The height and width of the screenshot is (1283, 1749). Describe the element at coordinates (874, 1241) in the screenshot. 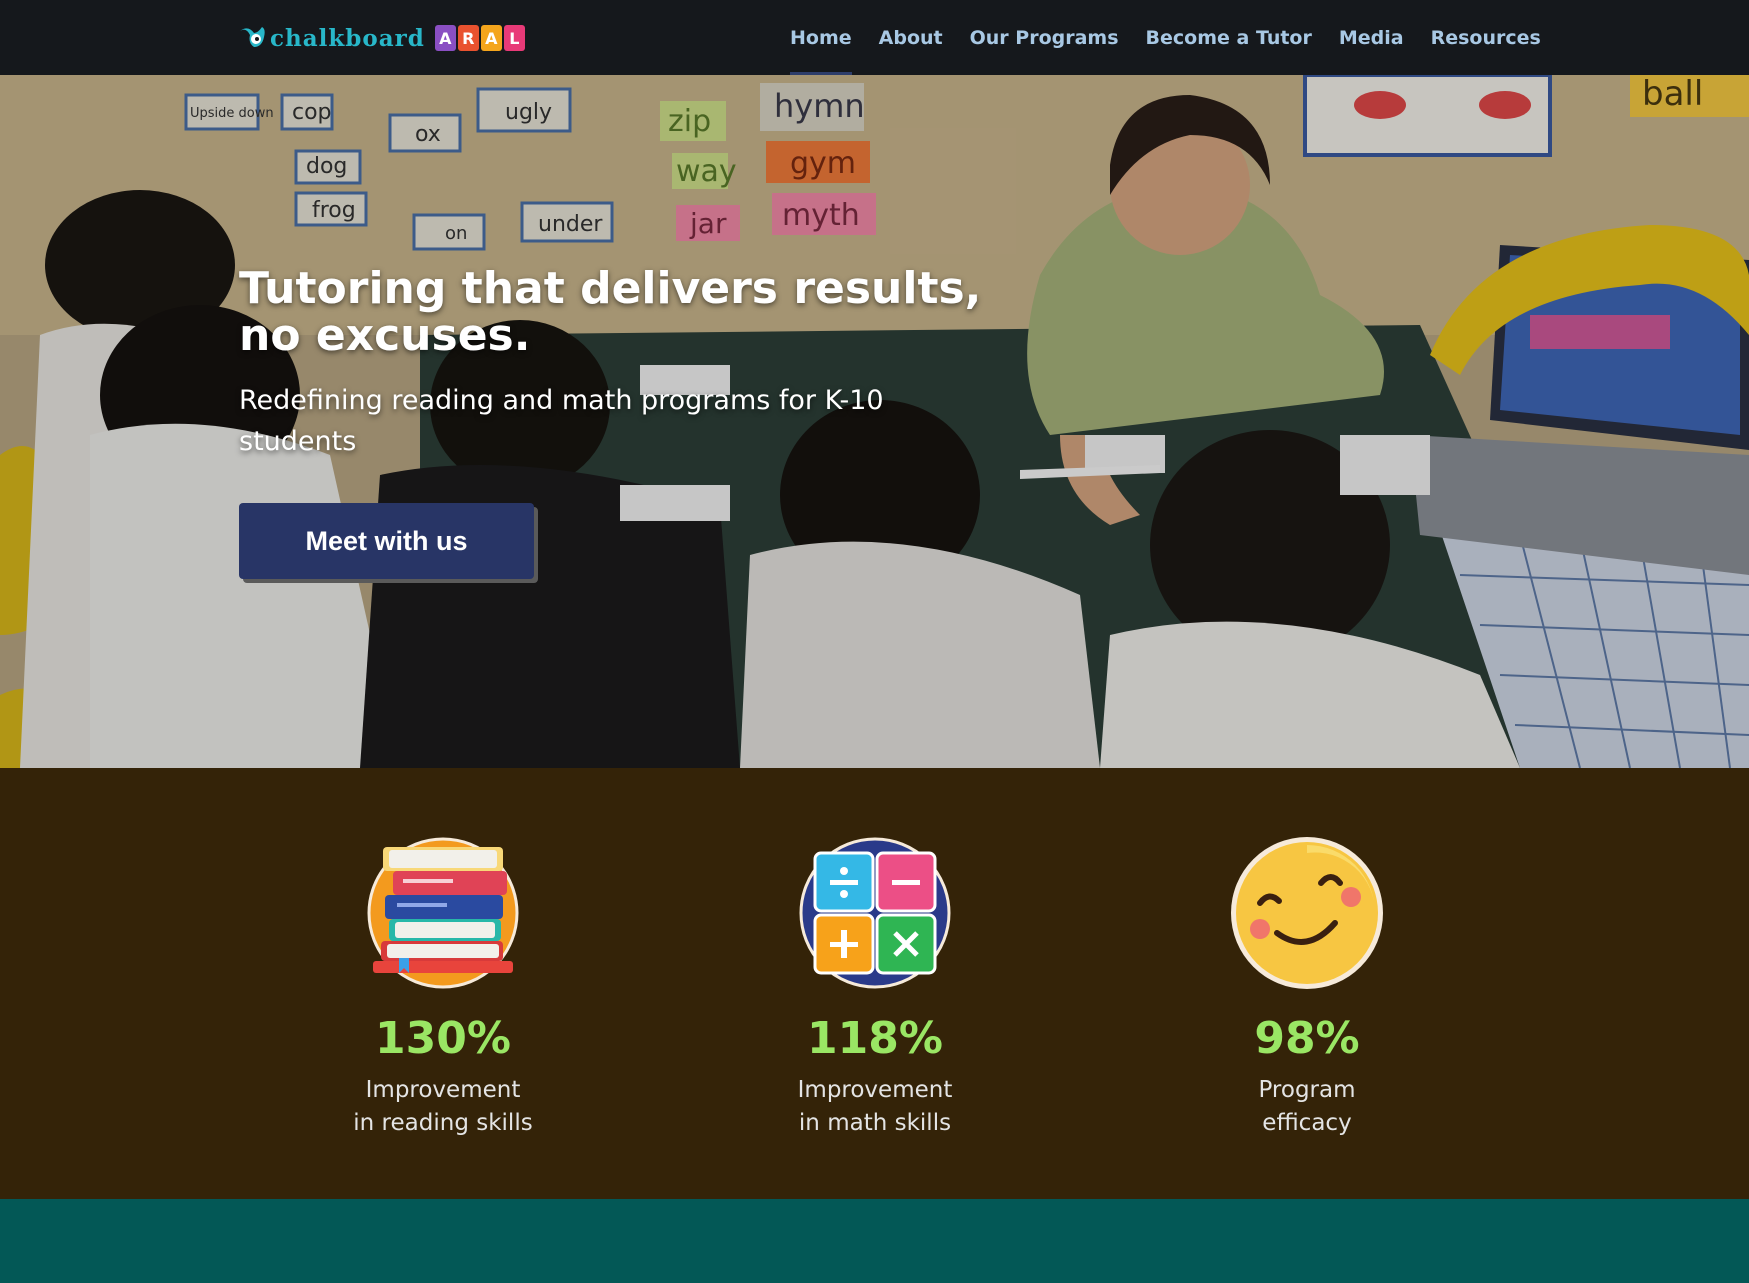

I see `next-section-band` at that location.